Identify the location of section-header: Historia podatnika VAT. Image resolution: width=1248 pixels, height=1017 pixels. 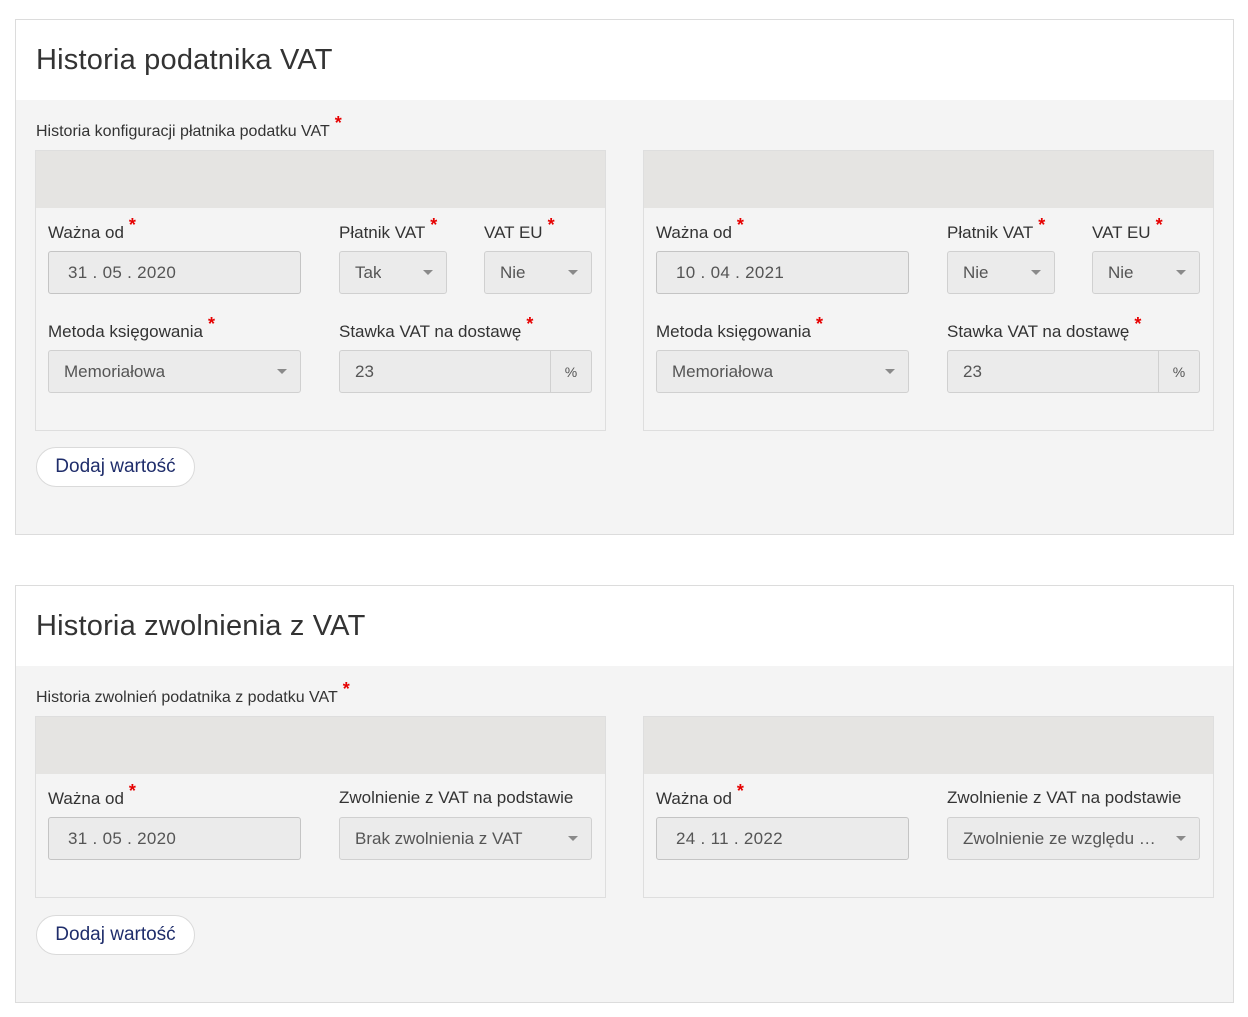
(624, 60).